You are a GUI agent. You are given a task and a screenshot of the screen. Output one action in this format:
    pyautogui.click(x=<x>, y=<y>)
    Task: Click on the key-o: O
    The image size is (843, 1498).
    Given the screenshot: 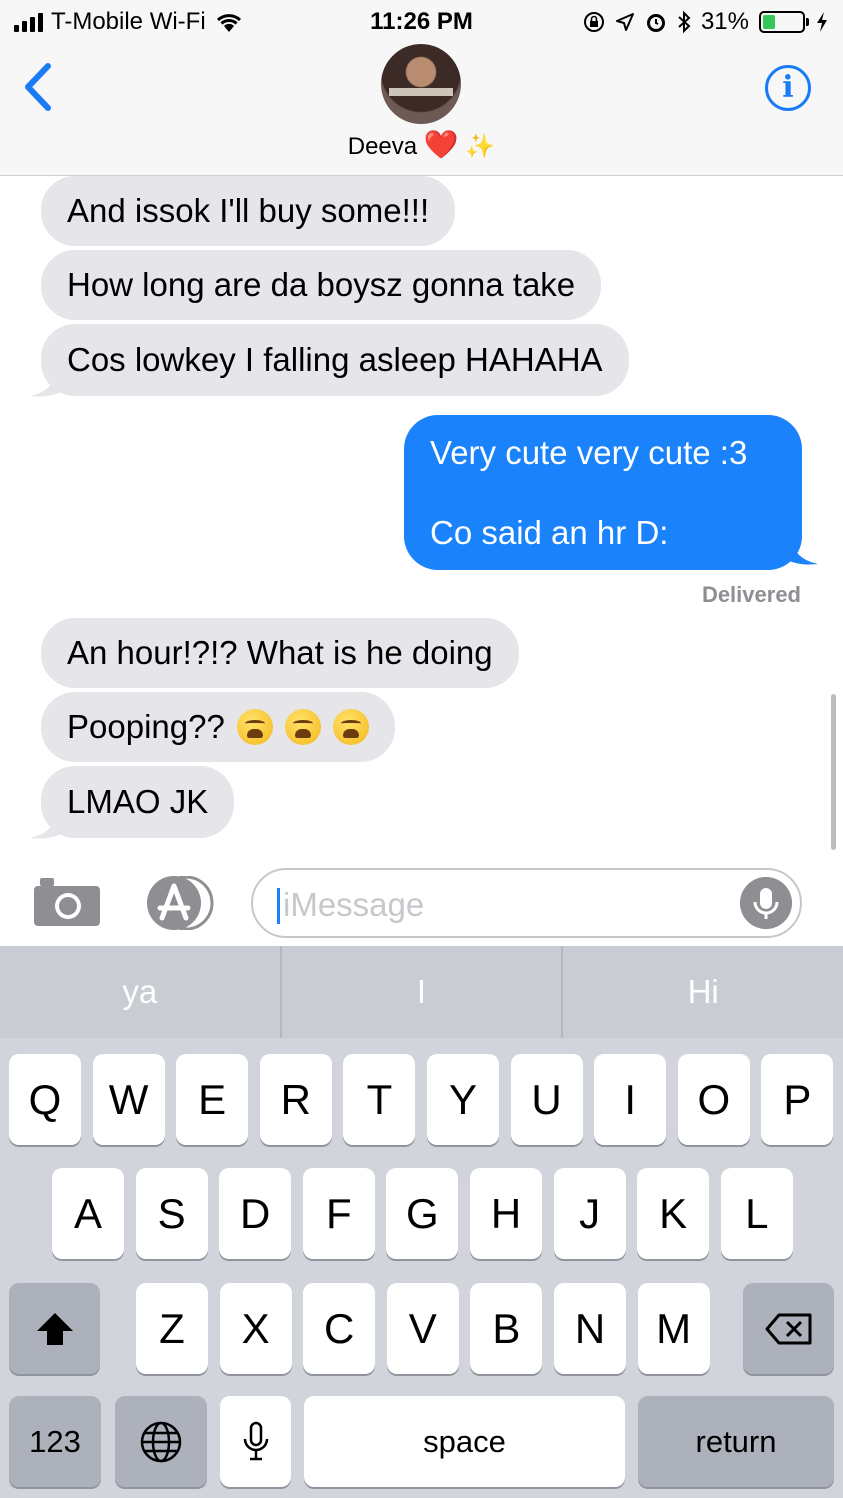 What is the action you would take?
    pyautogui.click(x=713, y=1099)
    